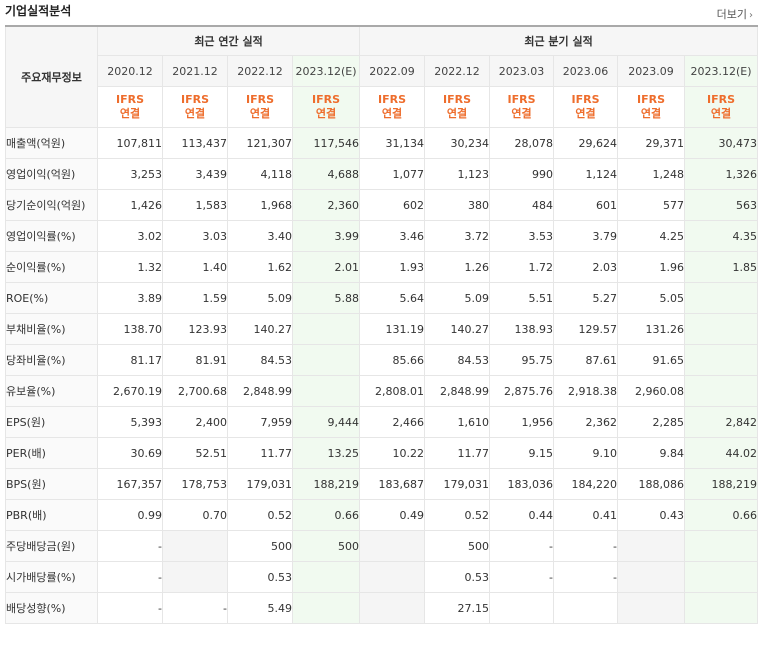 The width and height of the screenshot is (767, 652). I want to click on table-cell: 85.66, so click(392, 360).